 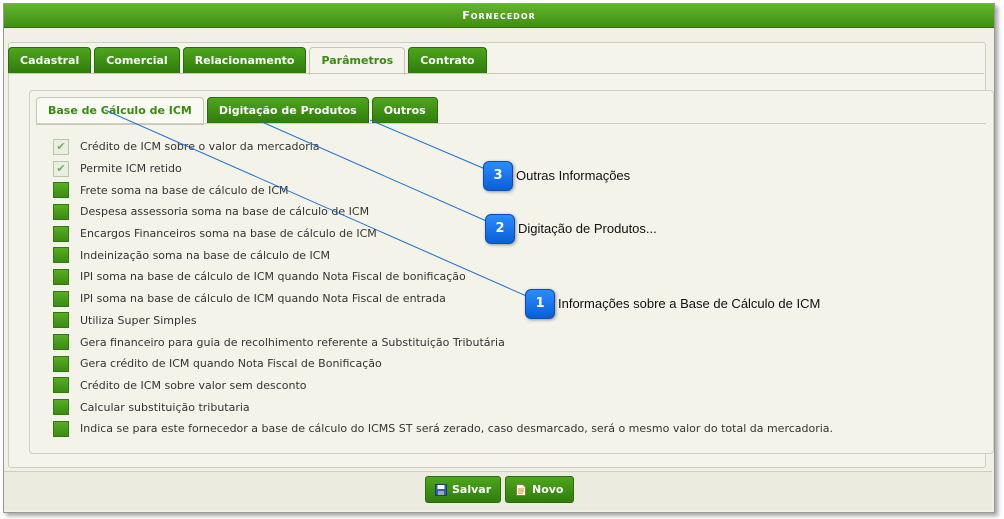 I want to click on callout-badge-3: 3, so click(x=498, y=176).